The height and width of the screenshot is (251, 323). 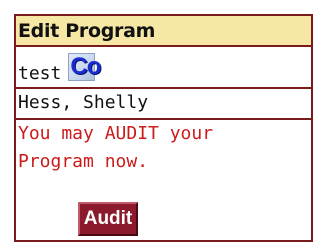 I want to click on co-icon: Co, so click(x=84, y=67).